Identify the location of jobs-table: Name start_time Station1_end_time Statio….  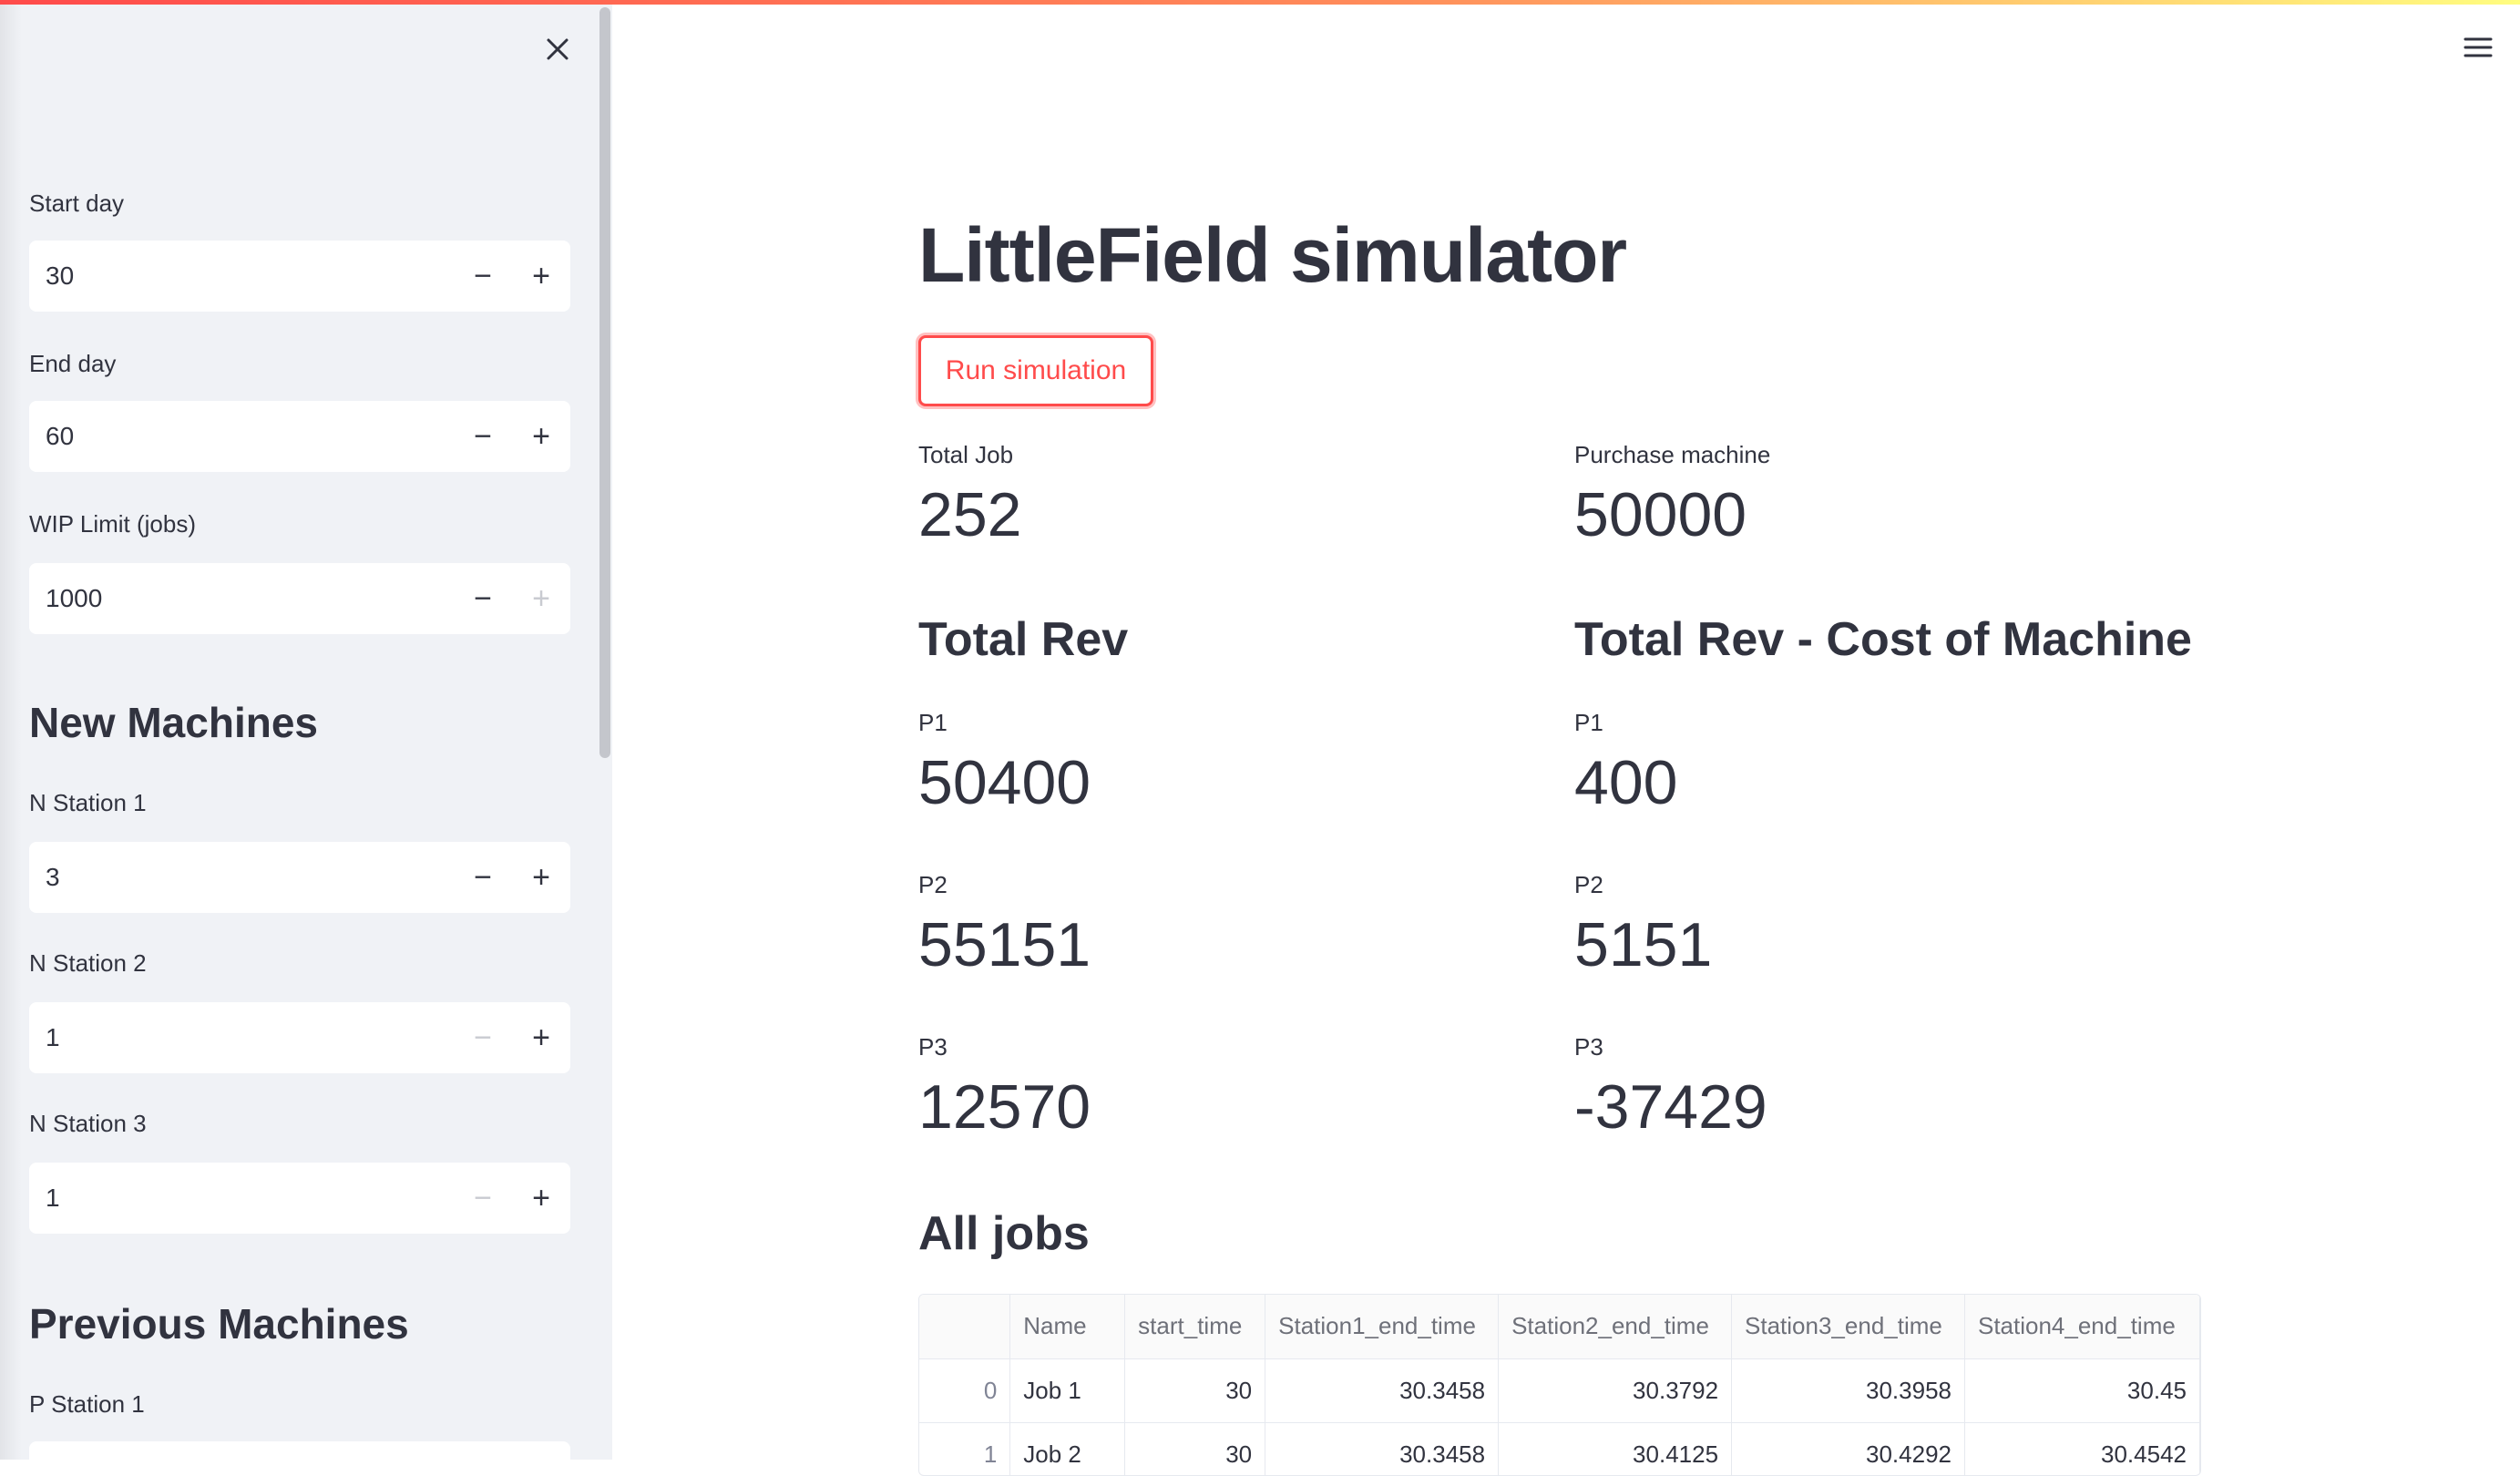
(1560, 1385).